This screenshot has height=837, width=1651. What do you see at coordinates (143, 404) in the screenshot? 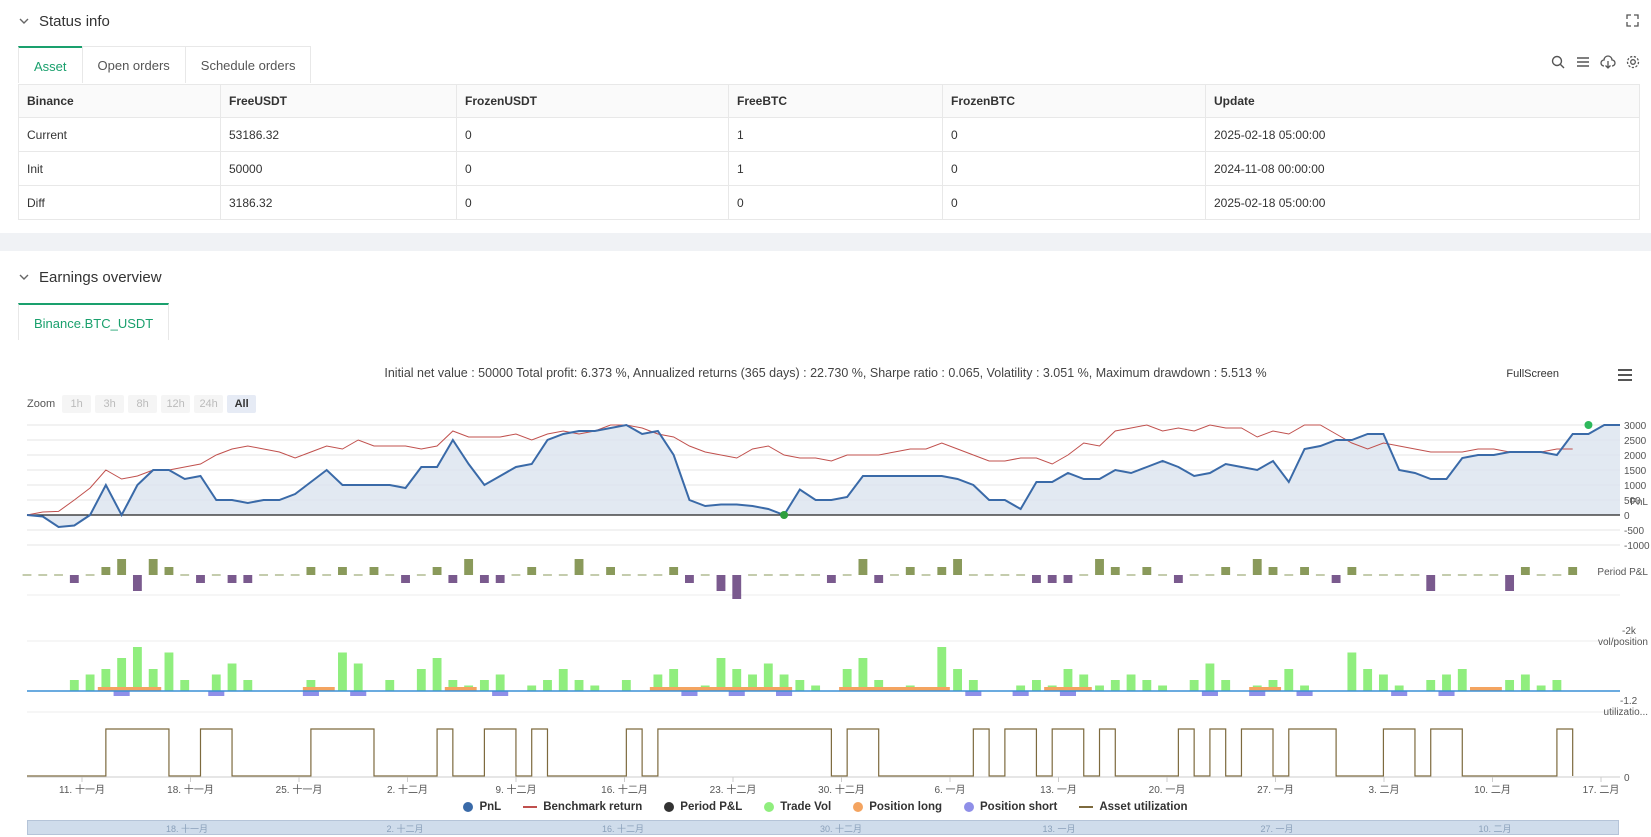
I see `zoom-8h-button: 8h` at bounding box center [143, 404].